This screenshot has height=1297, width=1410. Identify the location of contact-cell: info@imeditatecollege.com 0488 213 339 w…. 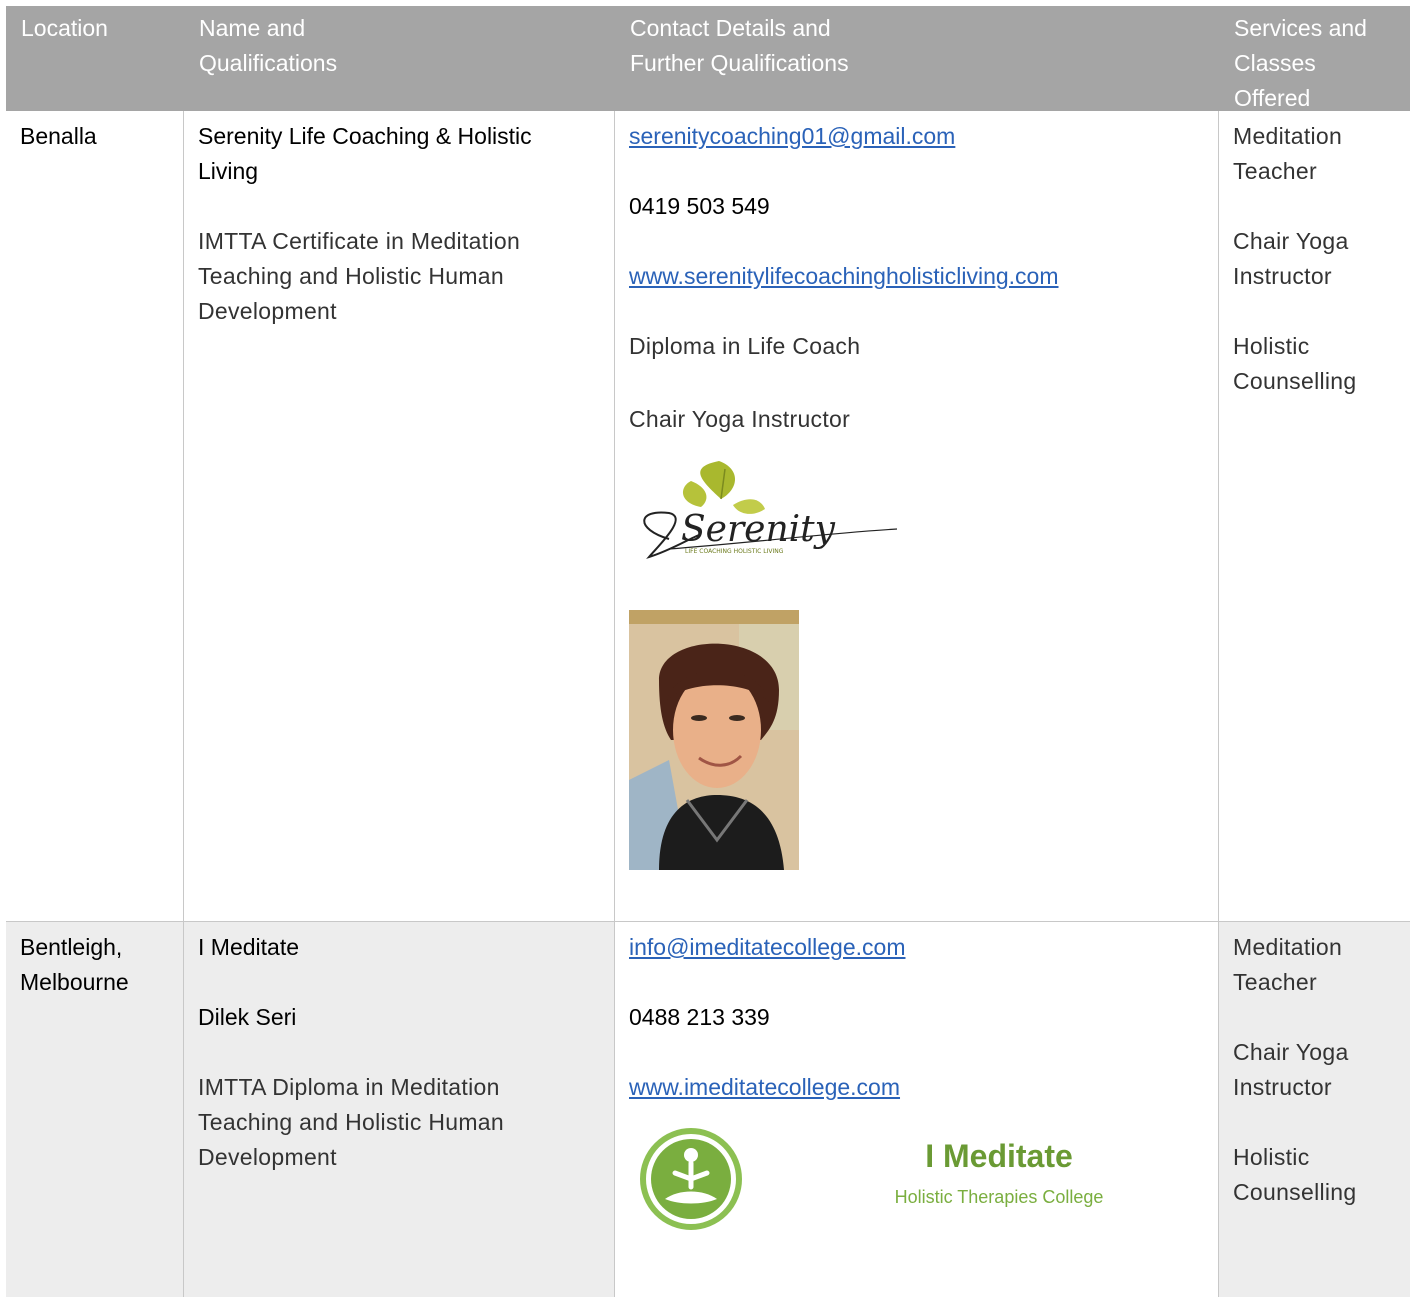
(917, 1109).